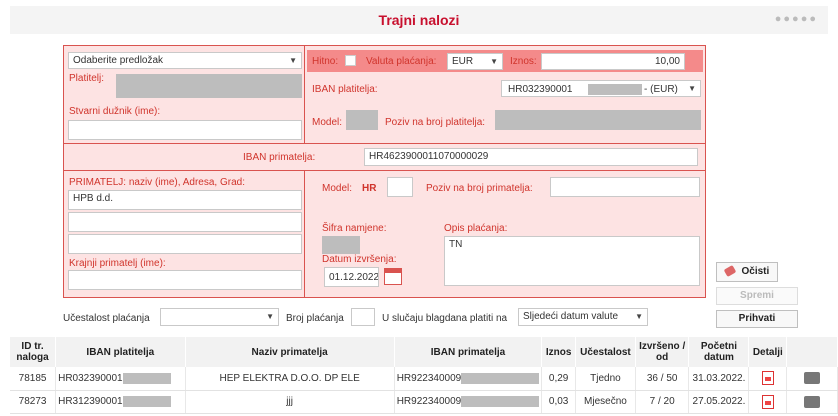 This screenshot has width=838, height=416. Describe the element at coordinates (290, 352) in the screenshot. I see `col-header-naziv-primatelja: Naziv primatelja` at that location.